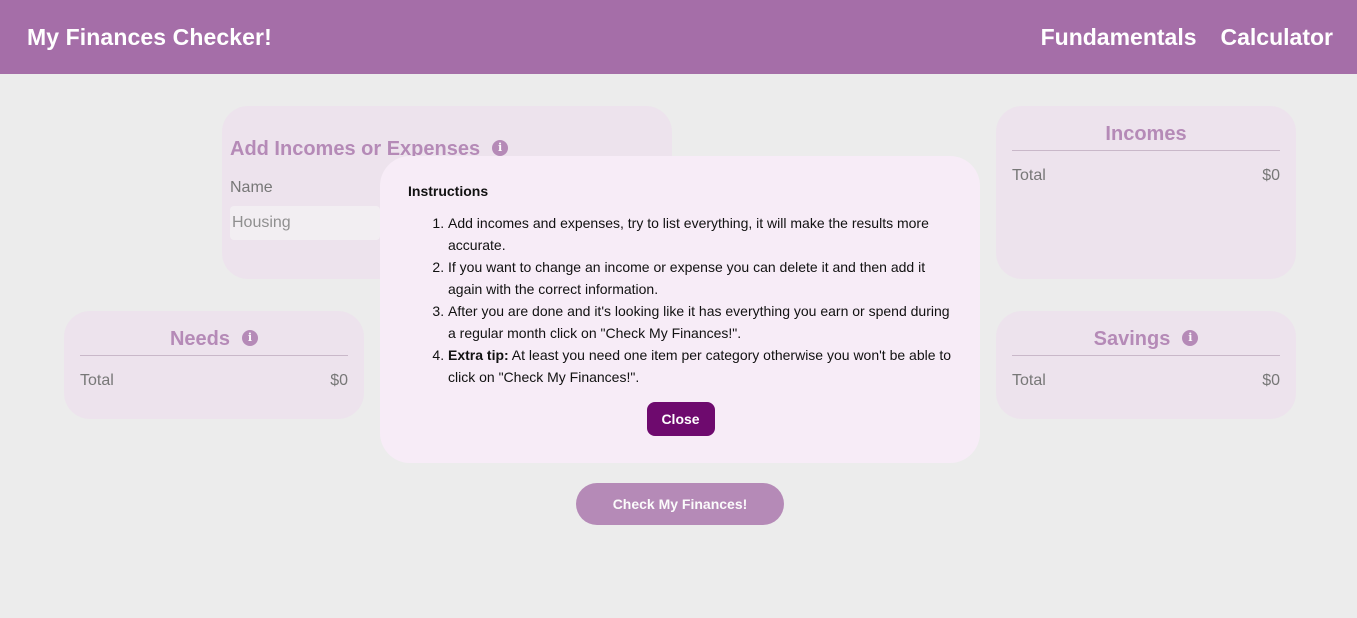 The width and height of the screenshot is (1357, 618). Describe the element at coordinates (1277, 37) in the screenshot. I see `nav-calculator: Calculator` at that location.